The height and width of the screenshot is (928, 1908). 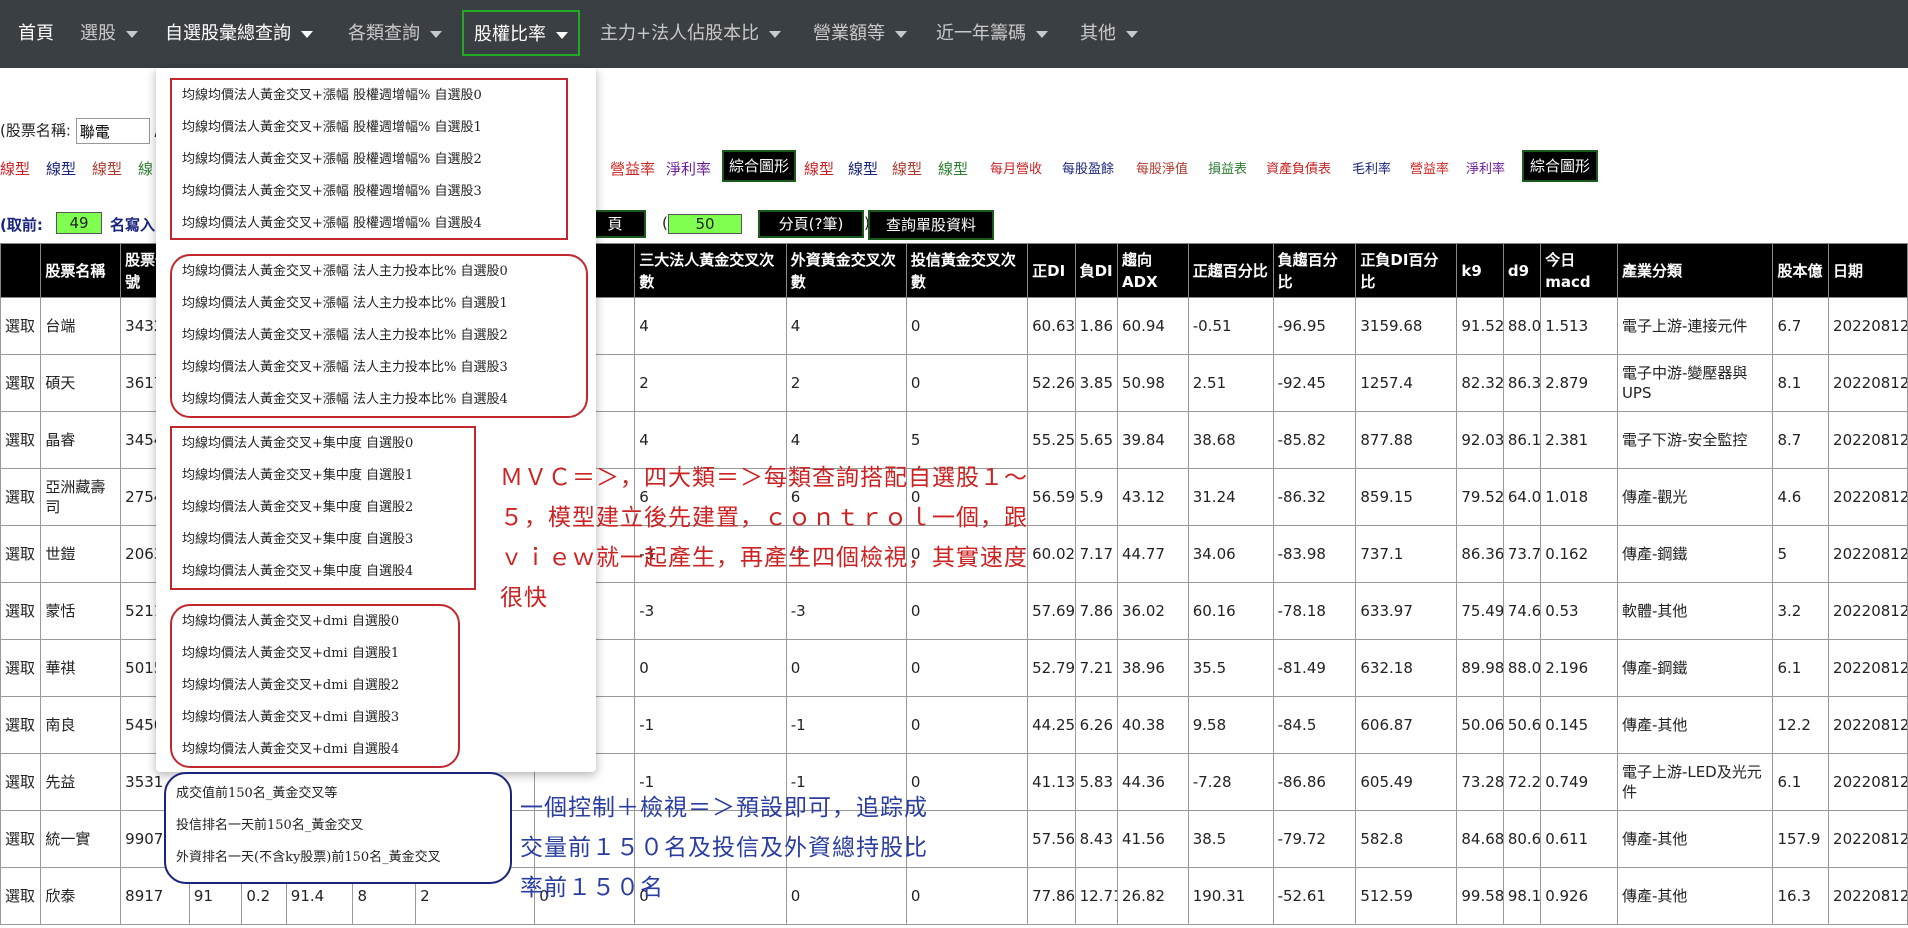 What do you see at coordinates (145, 168) in the screenshot?
I see `link-line-chart: 線` at bounding box center [145, 168].